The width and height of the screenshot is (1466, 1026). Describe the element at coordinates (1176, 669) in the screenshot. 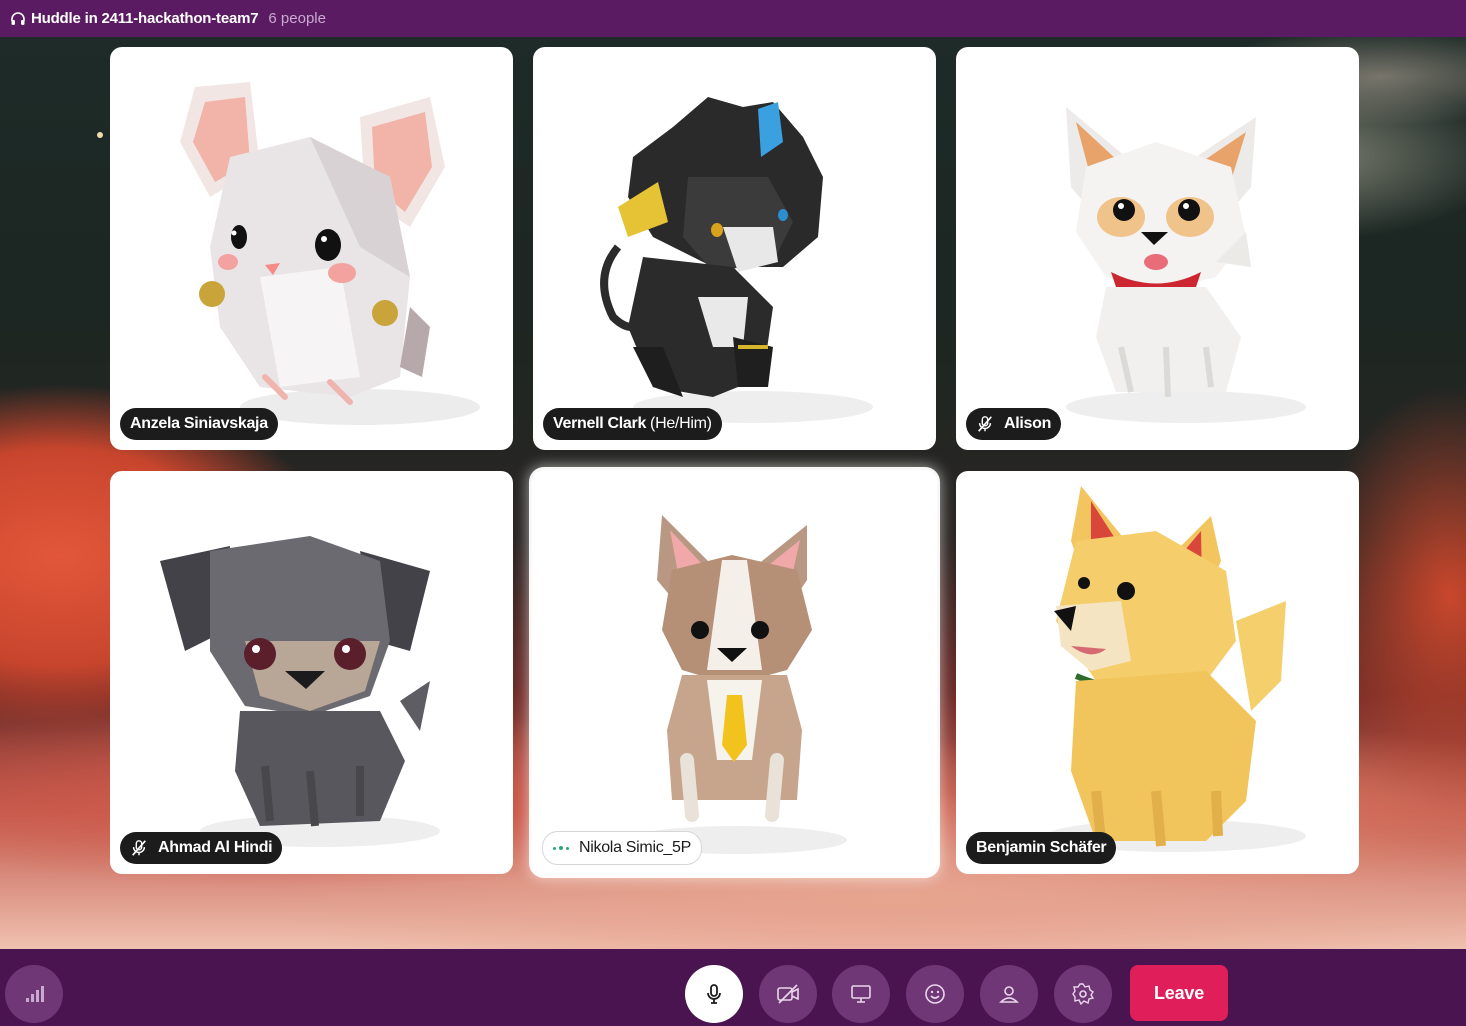

I see `shiba-avatar` at that location.